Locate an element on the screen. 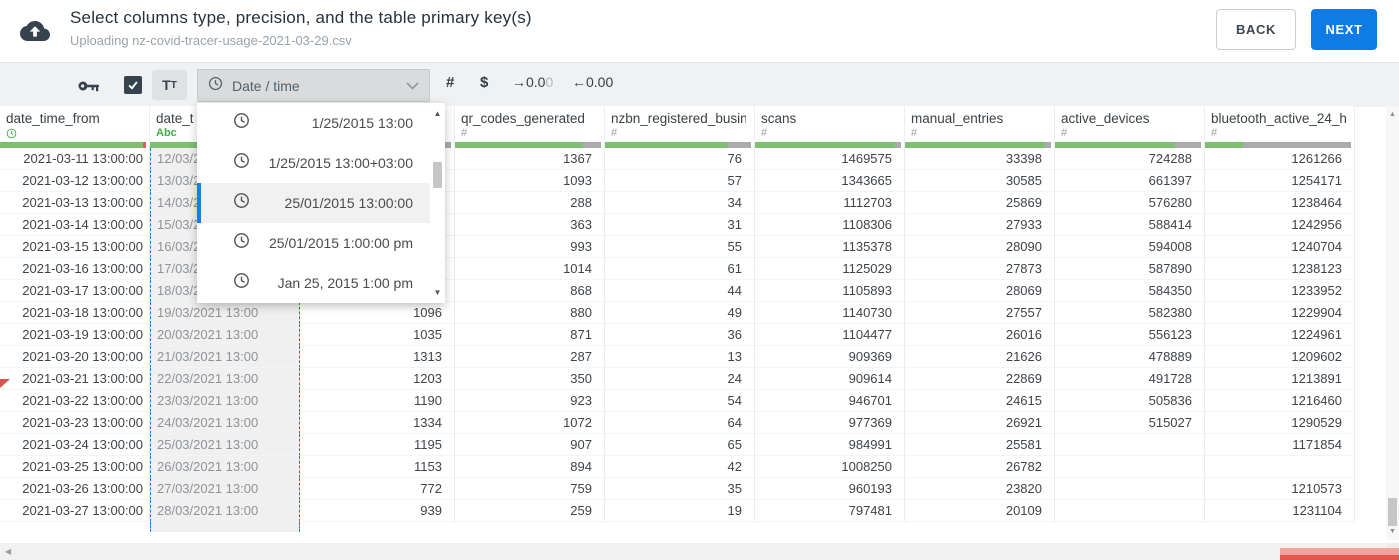 The height and width of the screenshot is (560, 1399). table-cell: 25869 is located at coordinates (980, 203).